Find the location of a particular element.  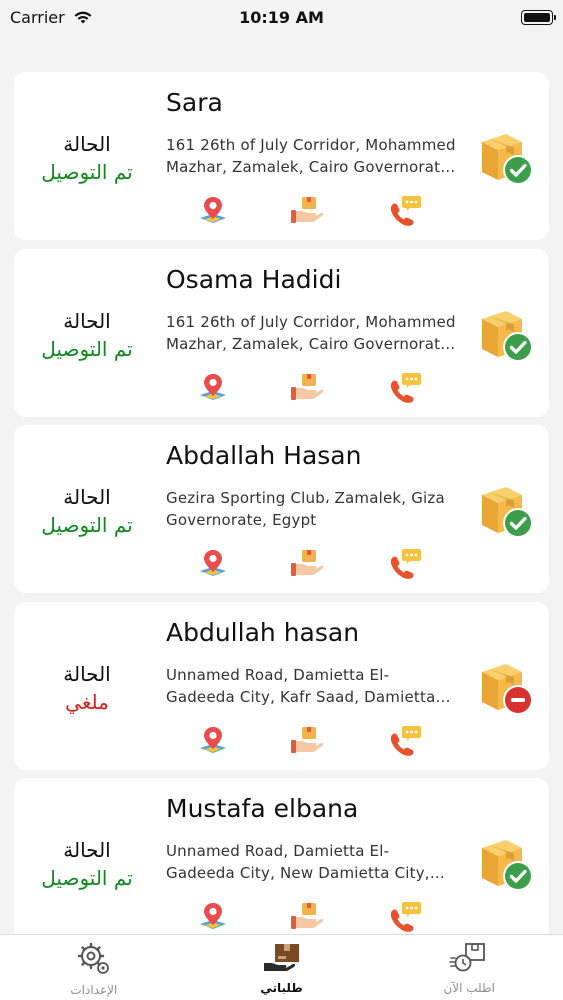

status-bar: Carrier 10:19 AM is located at coordinates (281, 17).